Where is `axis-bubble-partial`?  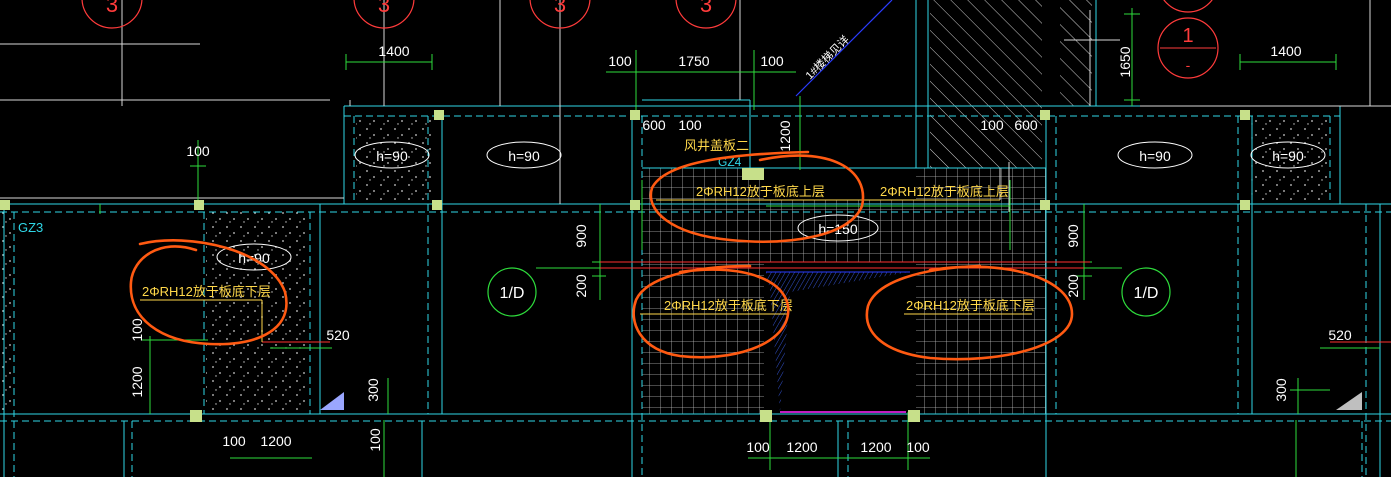 axis-bubble-partial is located at coordinates (1188, 6).